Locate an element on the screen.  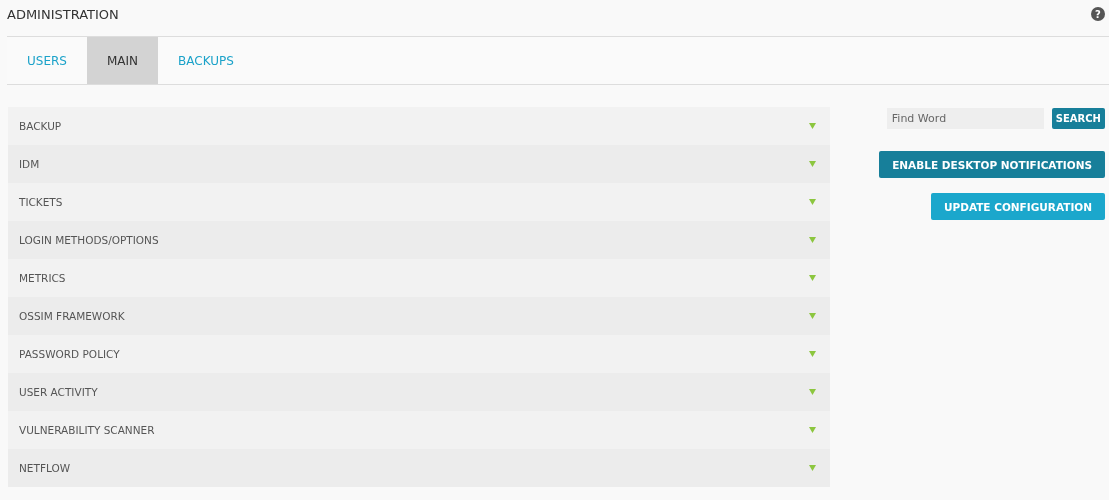
section-header: IDM is located at coordinates (419, 164).